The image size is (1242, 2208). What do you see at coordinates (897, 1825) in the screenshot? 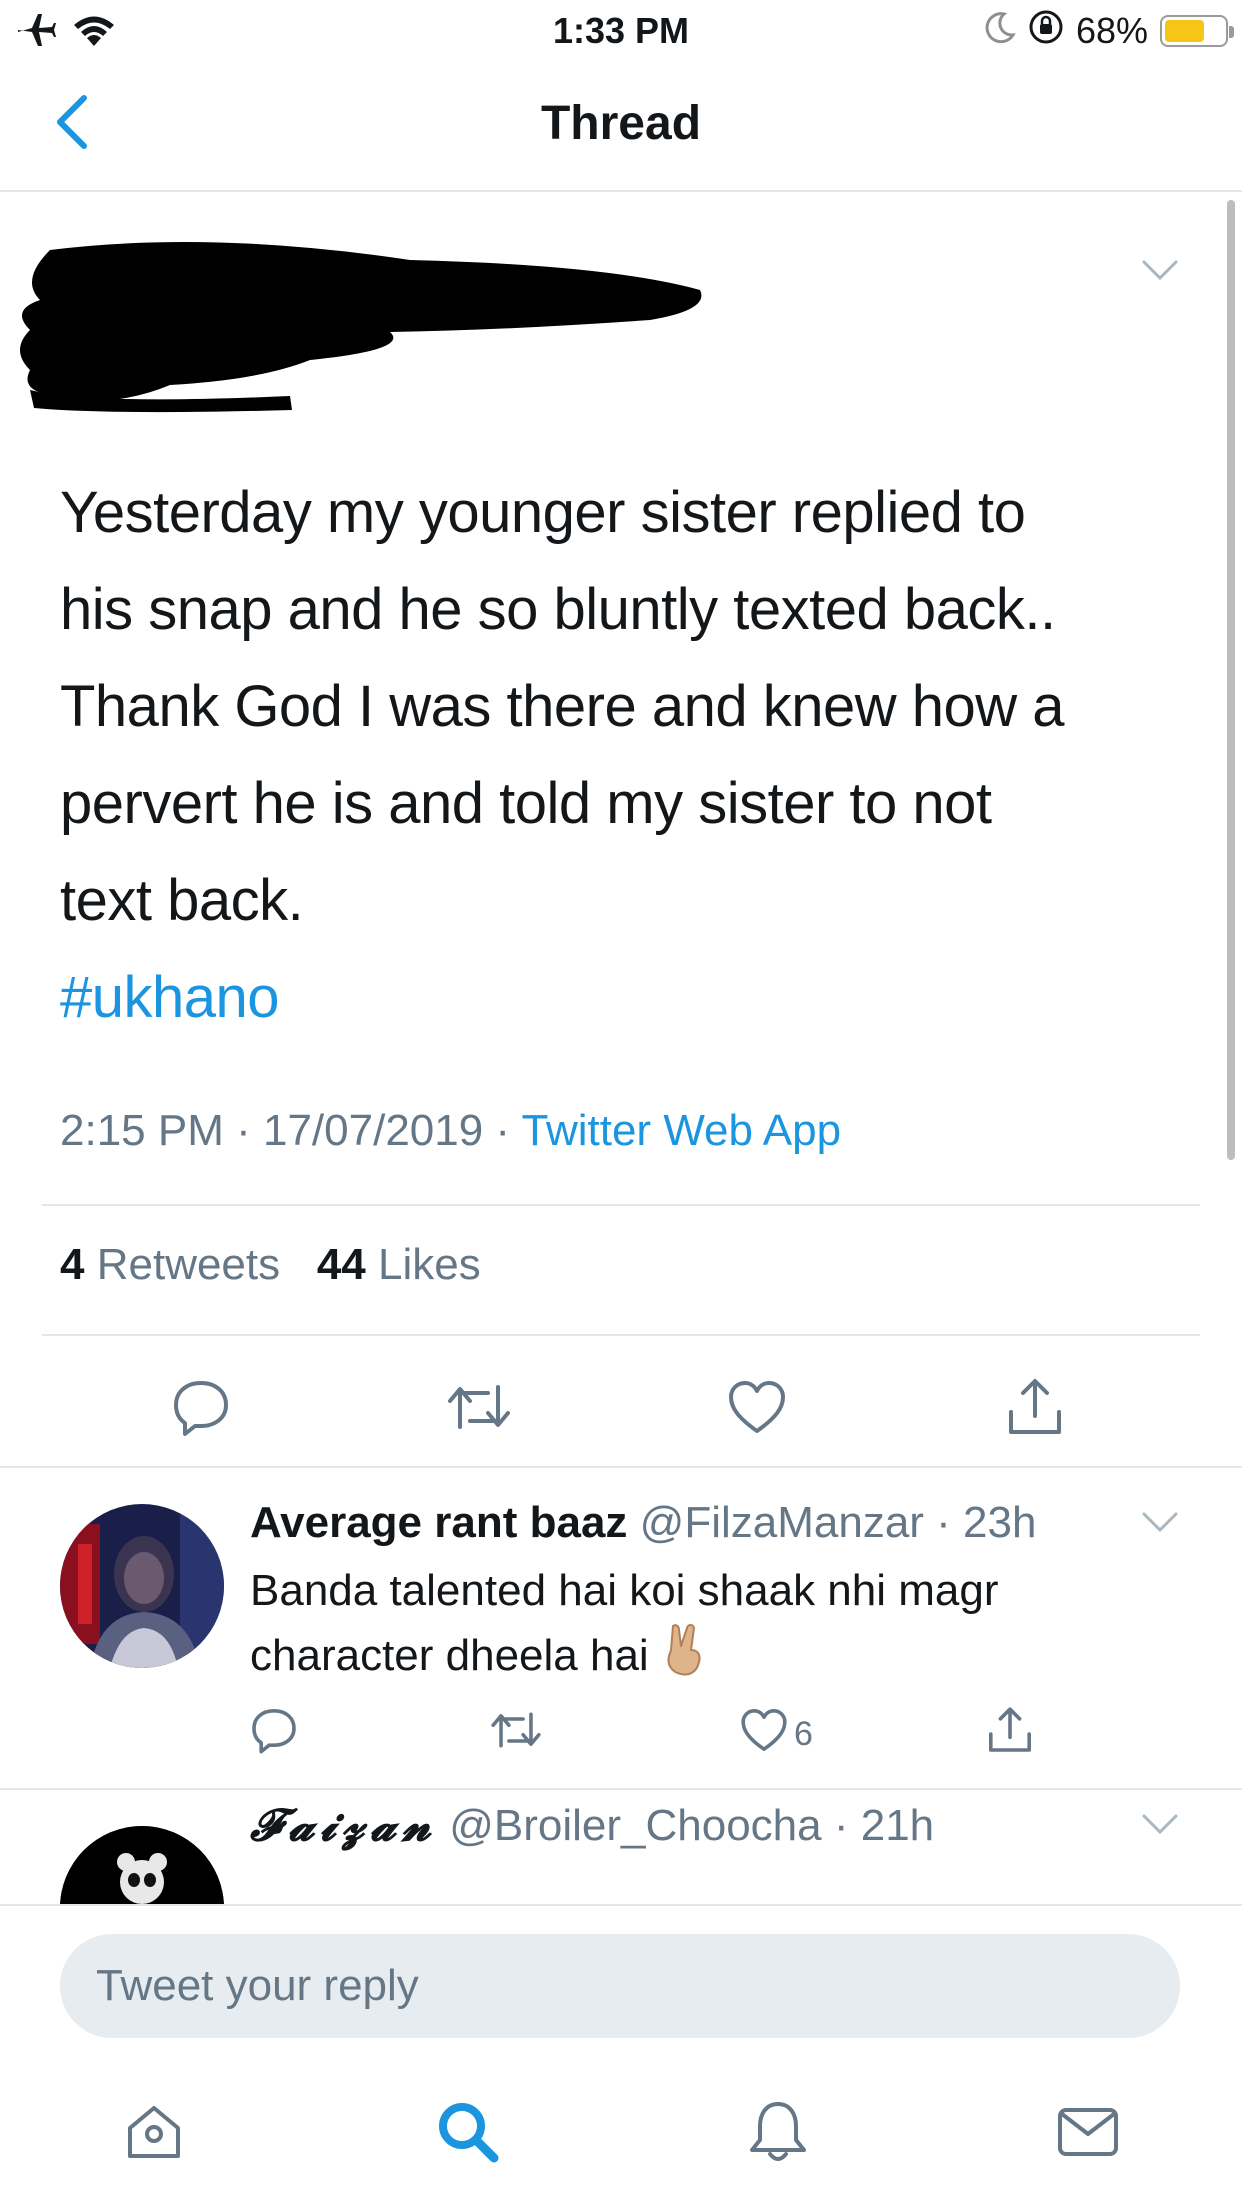
I see `reply-time: 21h` at bounding box center [897, 1825].